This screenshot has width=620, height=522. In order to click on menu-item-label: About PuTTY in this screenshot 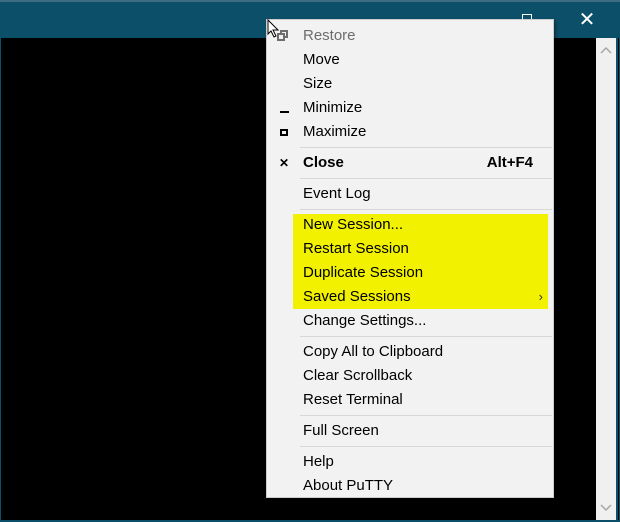, I will do `click(348, 485)`.